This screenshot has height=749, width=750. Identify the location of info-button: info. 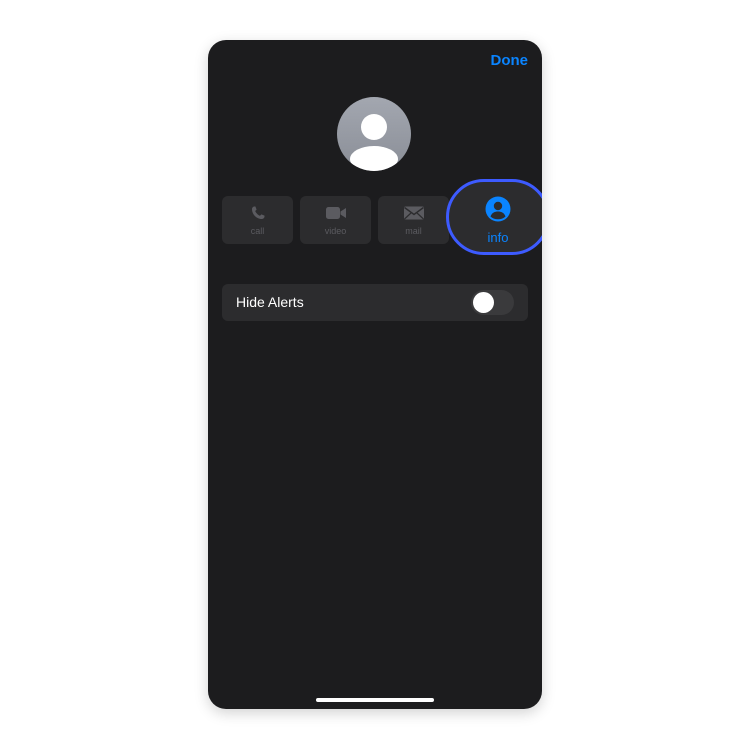
(494, 217).